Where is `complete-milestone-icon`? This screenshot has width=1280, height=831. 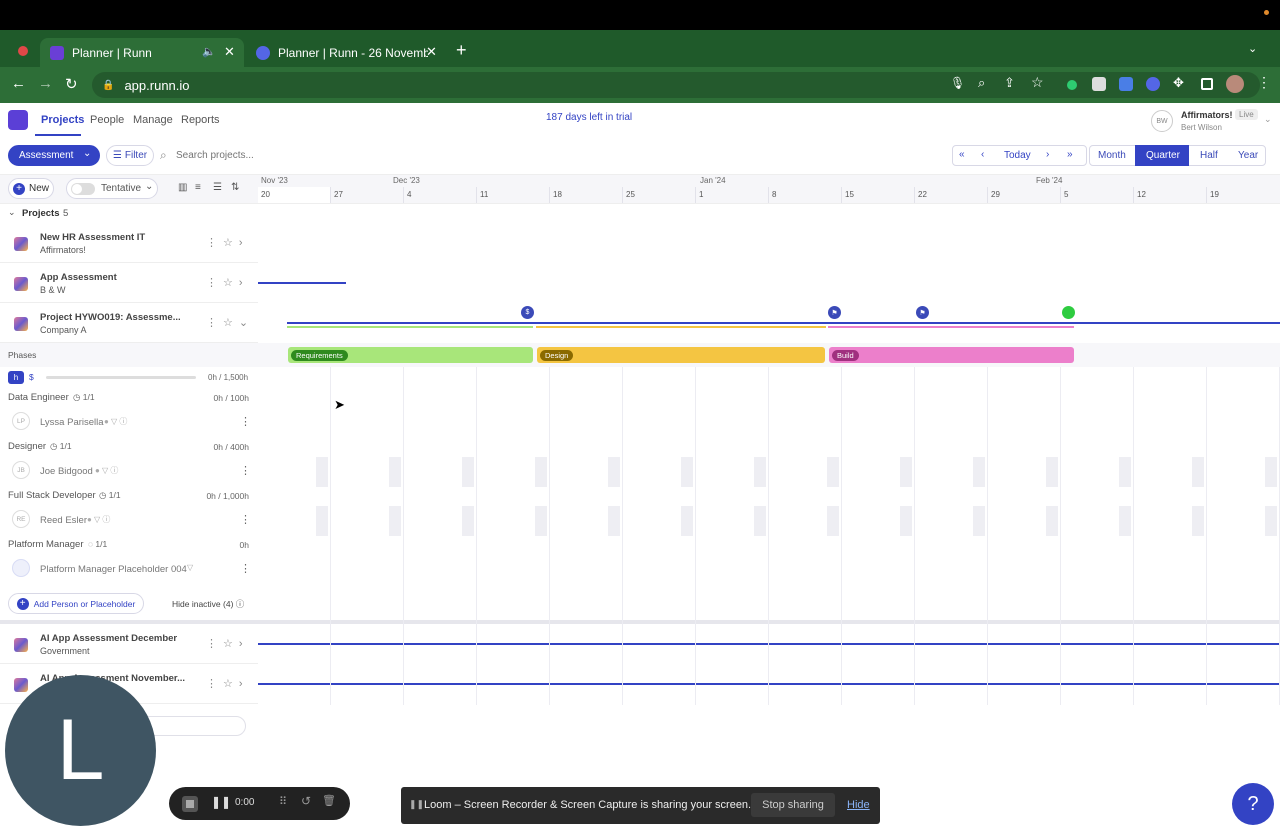 complete-milestone-icon is located at coordinates (1068, 312).